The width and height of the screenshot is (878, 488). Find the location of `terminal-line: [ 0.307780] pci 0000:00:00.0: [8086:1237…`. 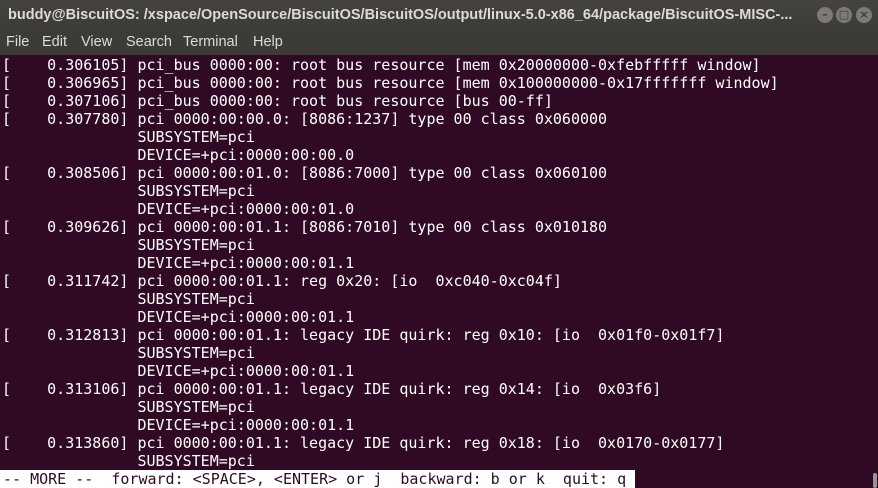

terminal-line: [ 0.307780] pci 0000:00:00.0: [8086:1237… is located at coordinates (305, 119).